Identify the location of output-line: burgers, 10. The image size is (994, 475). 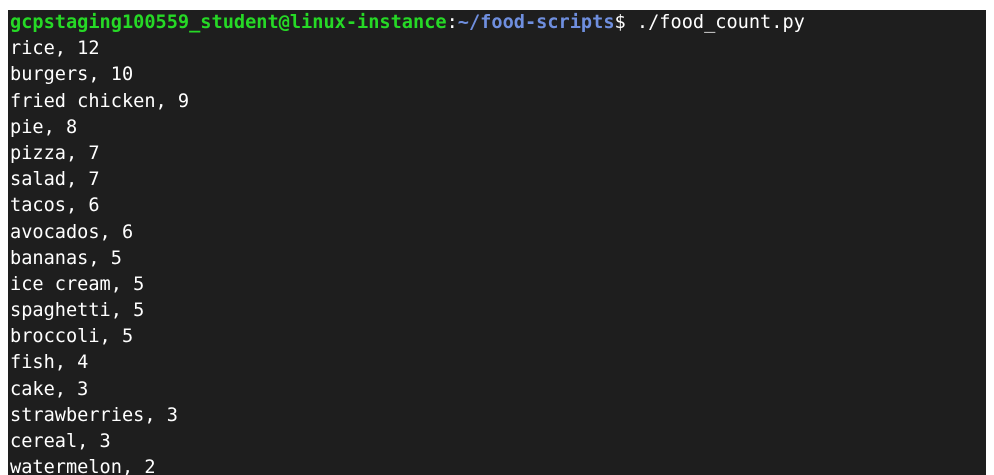
(72, 75).